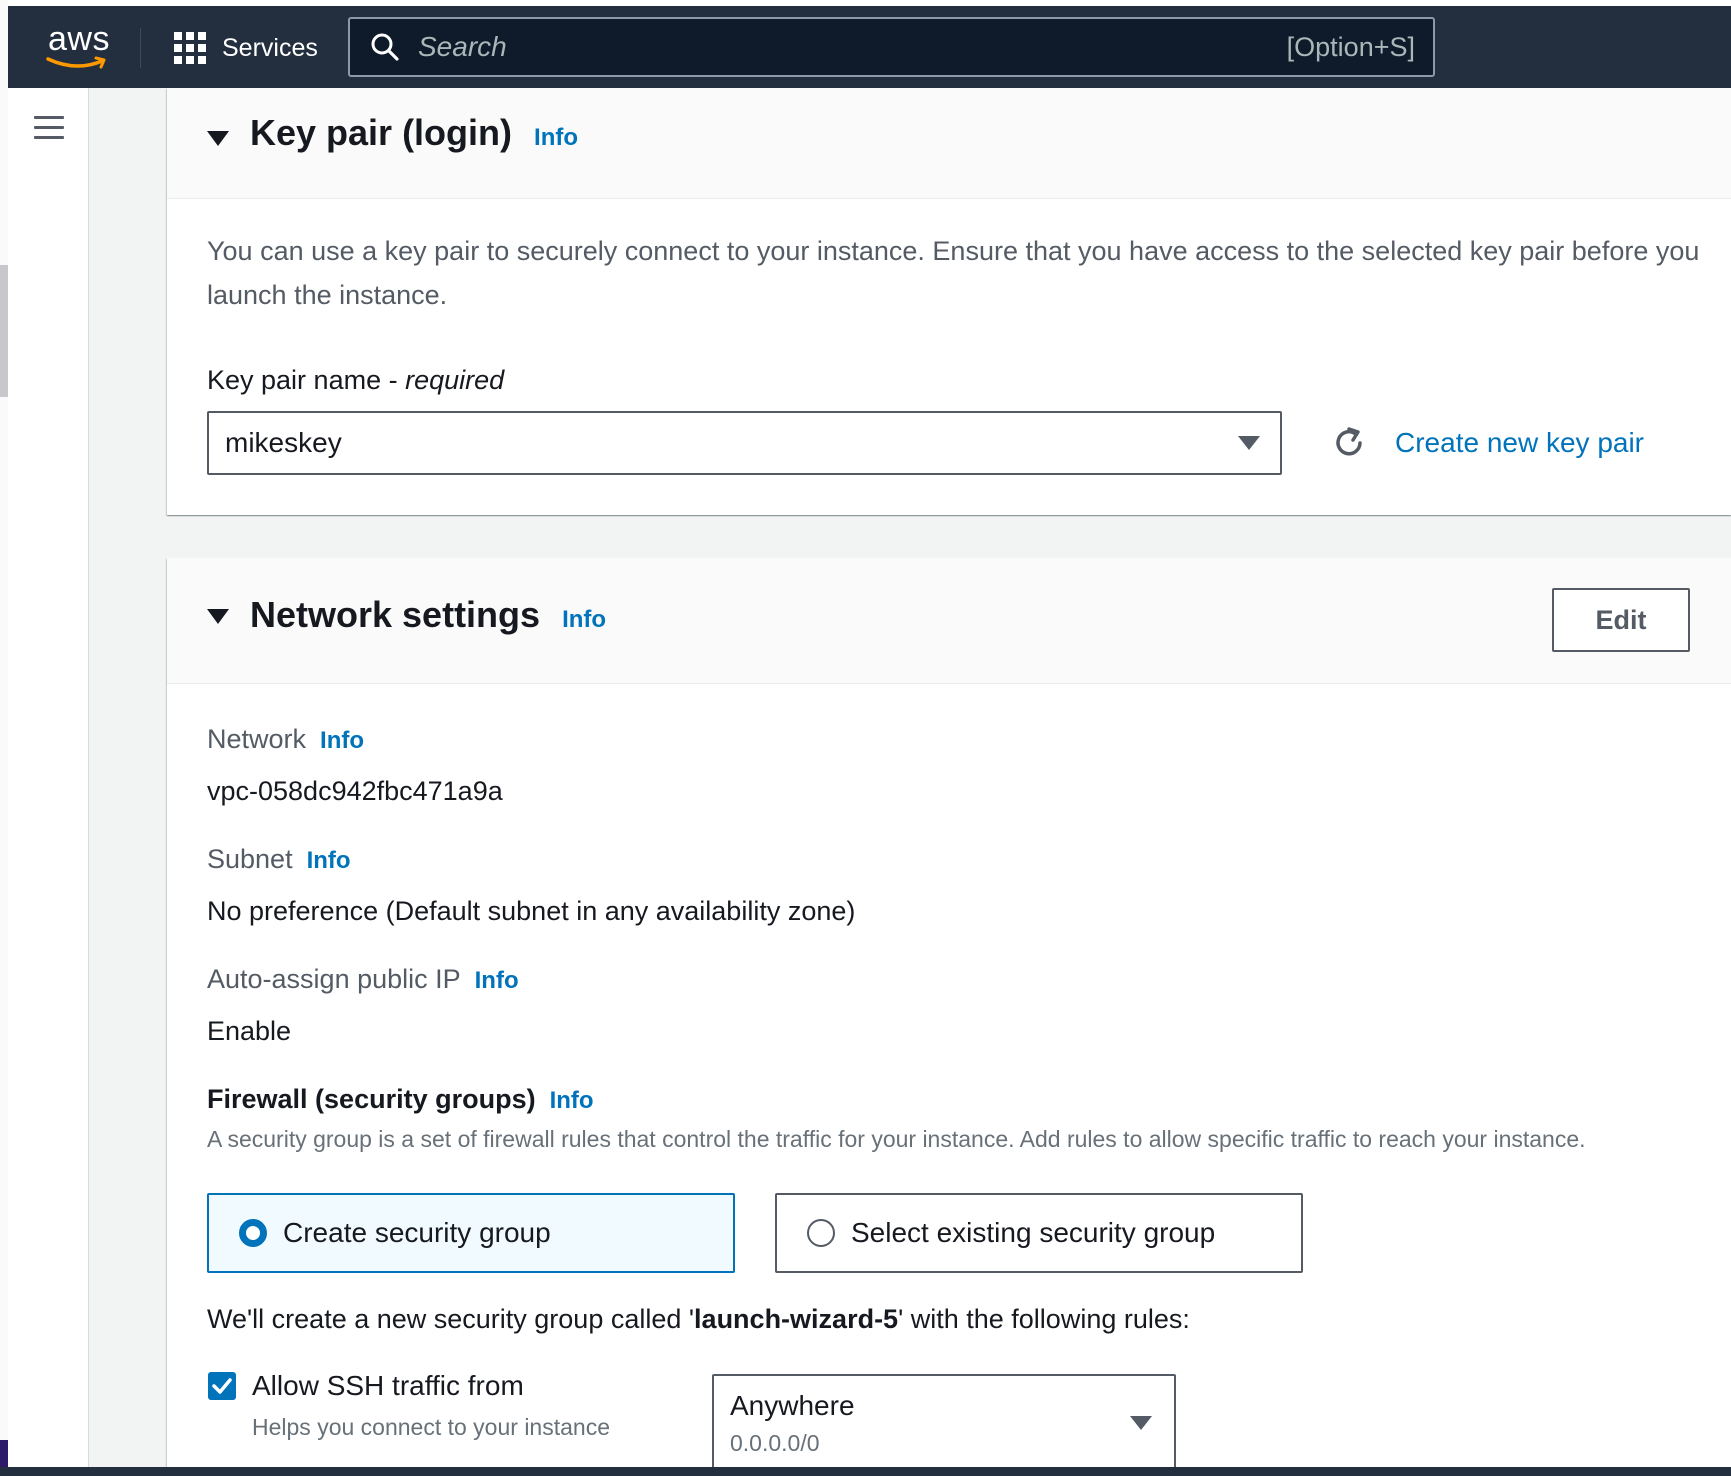  Describe the element at coordinates (455, 380) in the screenshot. I see `required-marker: required` at that location.